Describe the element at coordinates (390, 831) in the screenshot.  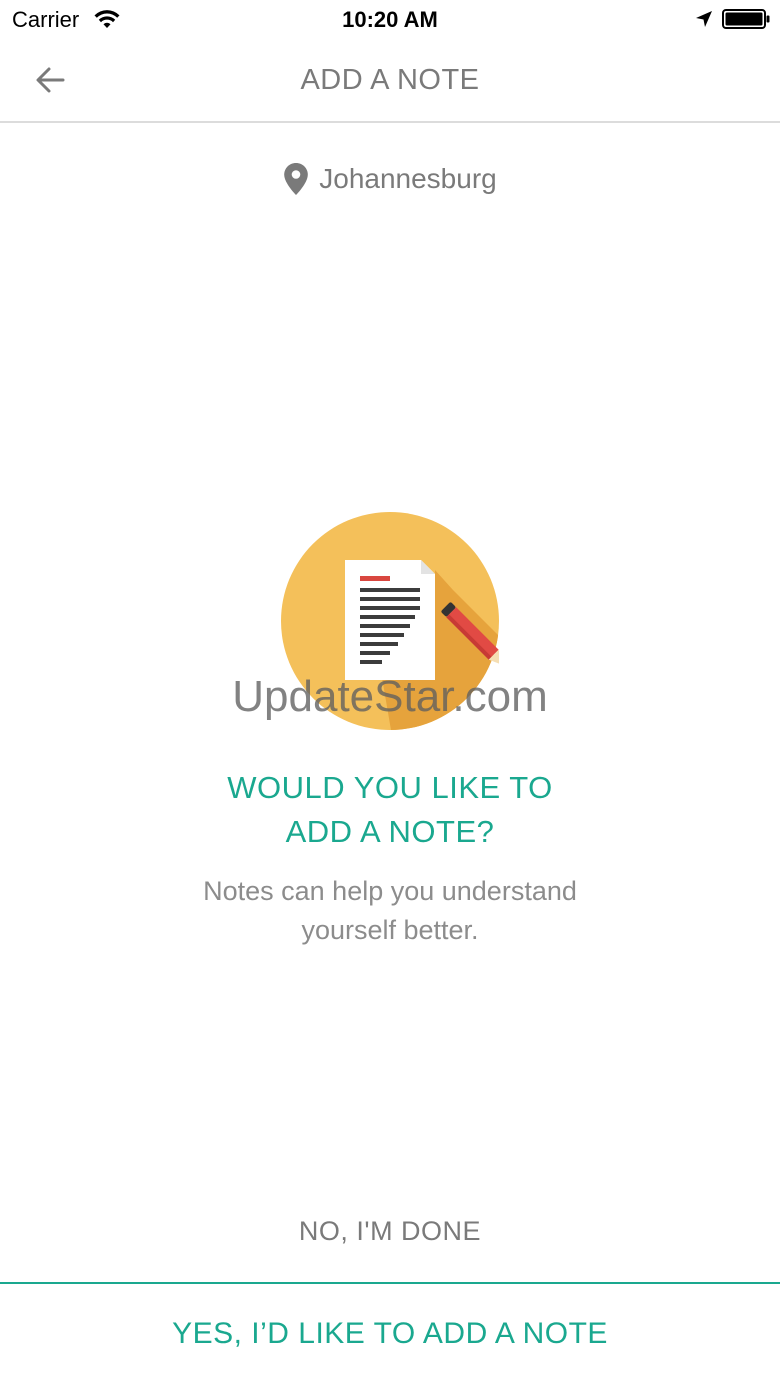
I see `prompt-heading-line-2: ADD A NOTE?` at that location.